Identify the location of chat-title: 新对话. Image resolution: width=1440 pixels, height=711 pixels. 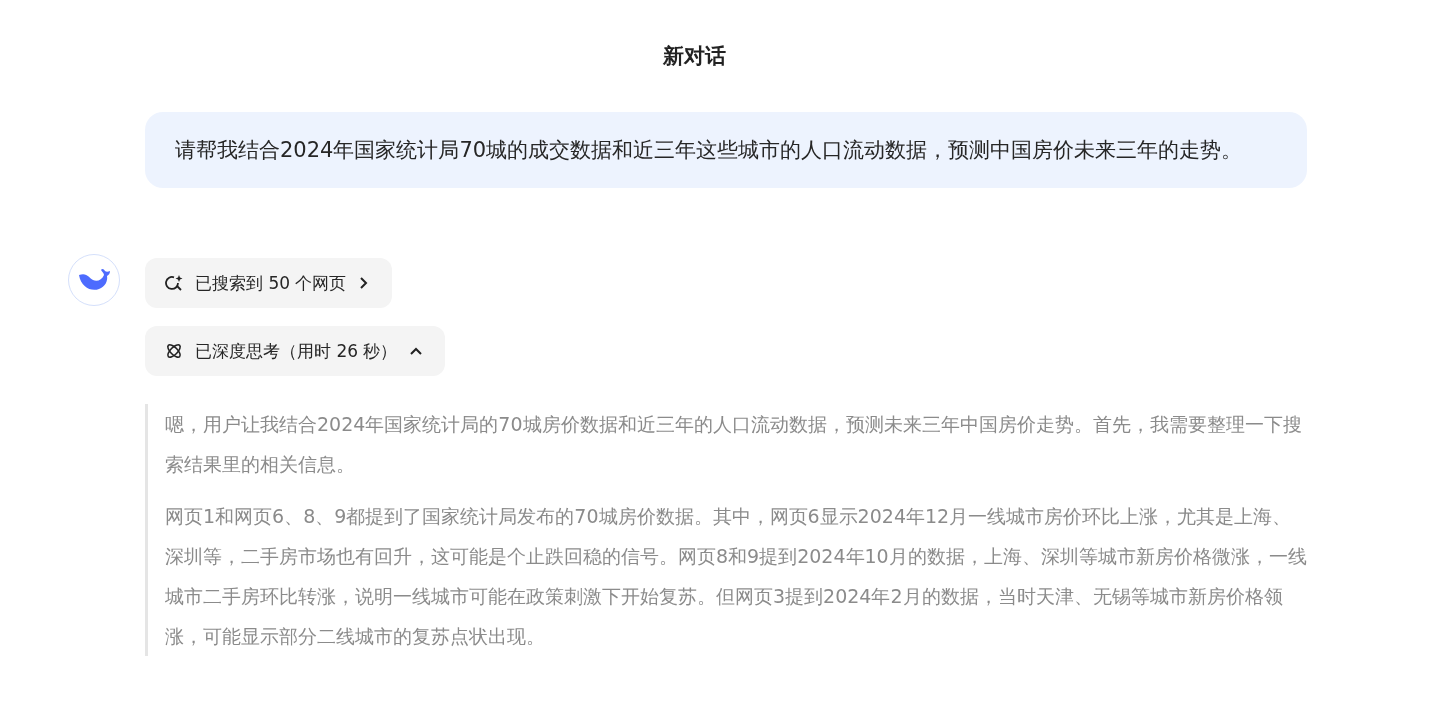
(694, 56).